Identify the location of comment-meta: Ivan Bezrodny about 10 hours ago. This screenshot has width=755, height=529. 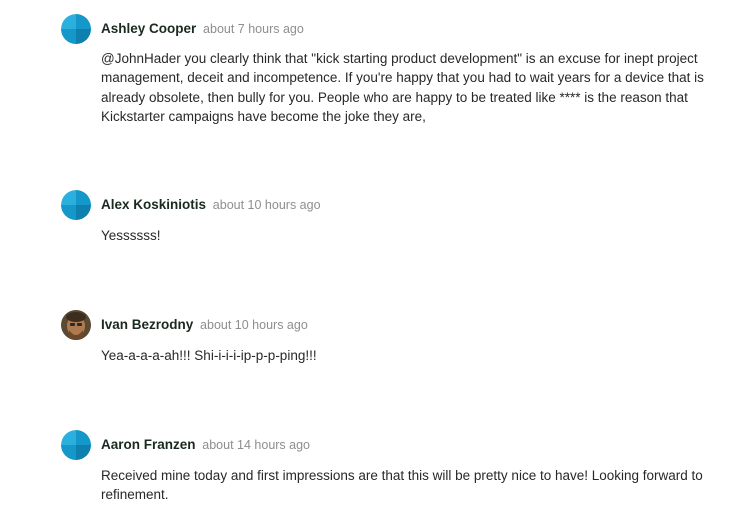
(204, 325).